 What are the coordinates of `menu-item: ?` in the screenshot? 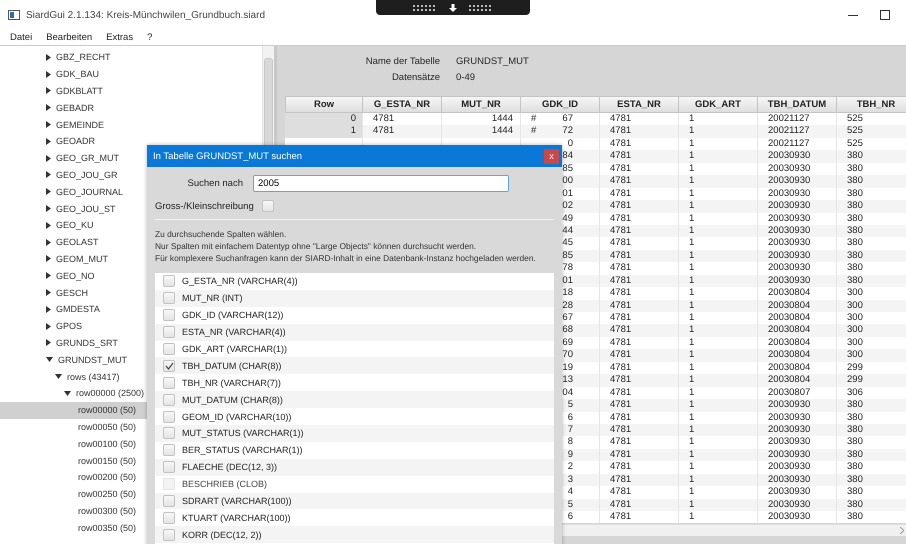 It's located at (152, 37).